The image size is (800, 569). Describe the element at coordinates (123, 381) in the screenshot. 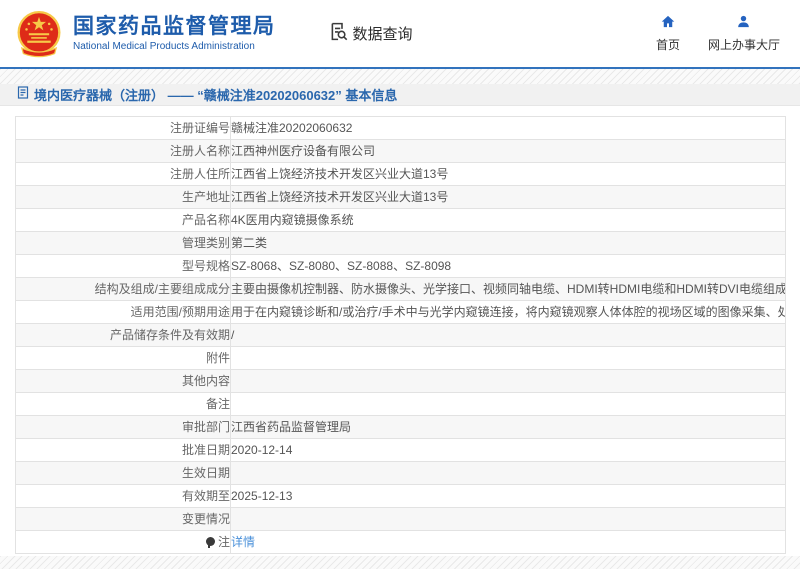

I see `row-label: 其他内容` at that location.